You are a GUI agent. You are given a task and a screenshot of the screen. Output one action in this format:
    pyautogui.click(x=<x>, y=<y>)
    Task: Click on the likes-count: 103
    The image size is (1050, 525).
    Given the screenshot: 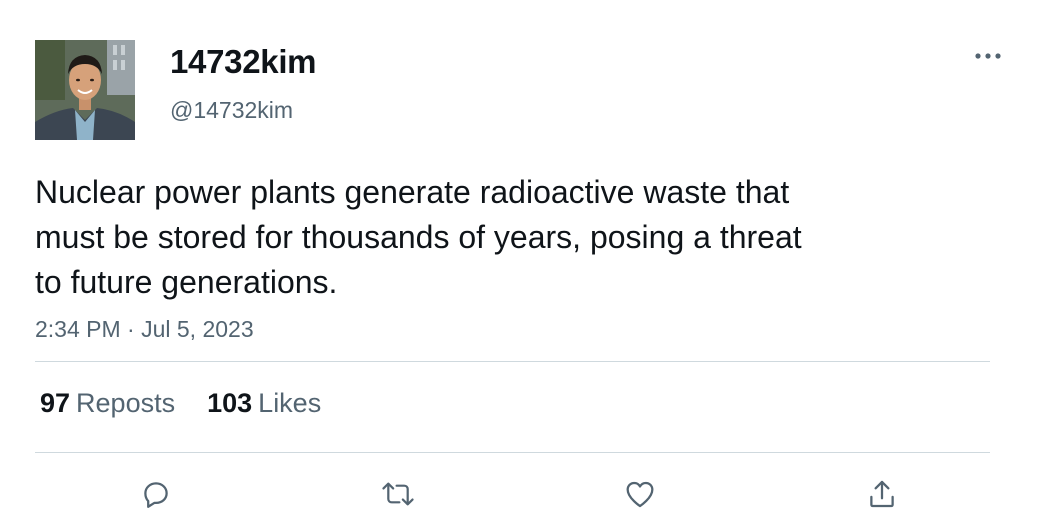 What is the action you would take?
    pyautogui.click(x=230, y=403)
    